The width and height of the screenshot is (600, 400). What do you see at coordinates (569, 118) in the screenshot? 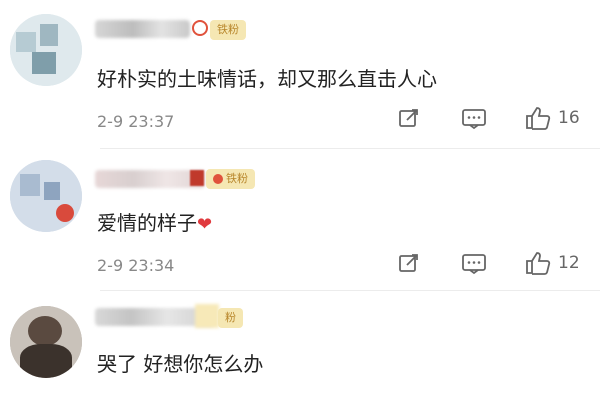
I see `like-count: 16` at bounding box center [569, 118].